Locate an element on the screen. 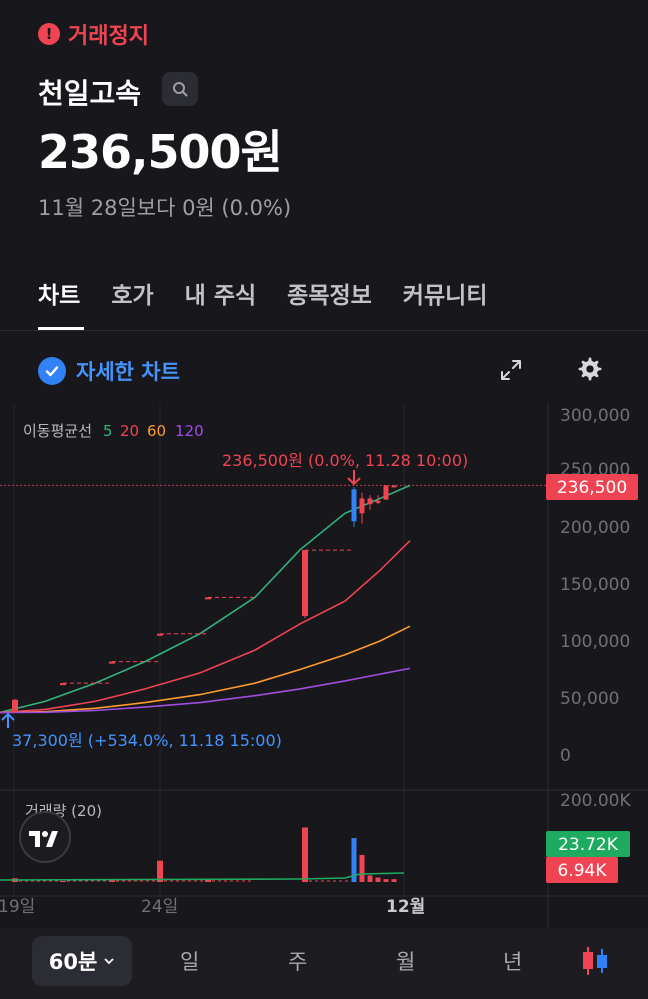 Image resolution: width=648 pixels, height=999 pixels. ma-legend-120: 120 is located at coordinates (189, 431).